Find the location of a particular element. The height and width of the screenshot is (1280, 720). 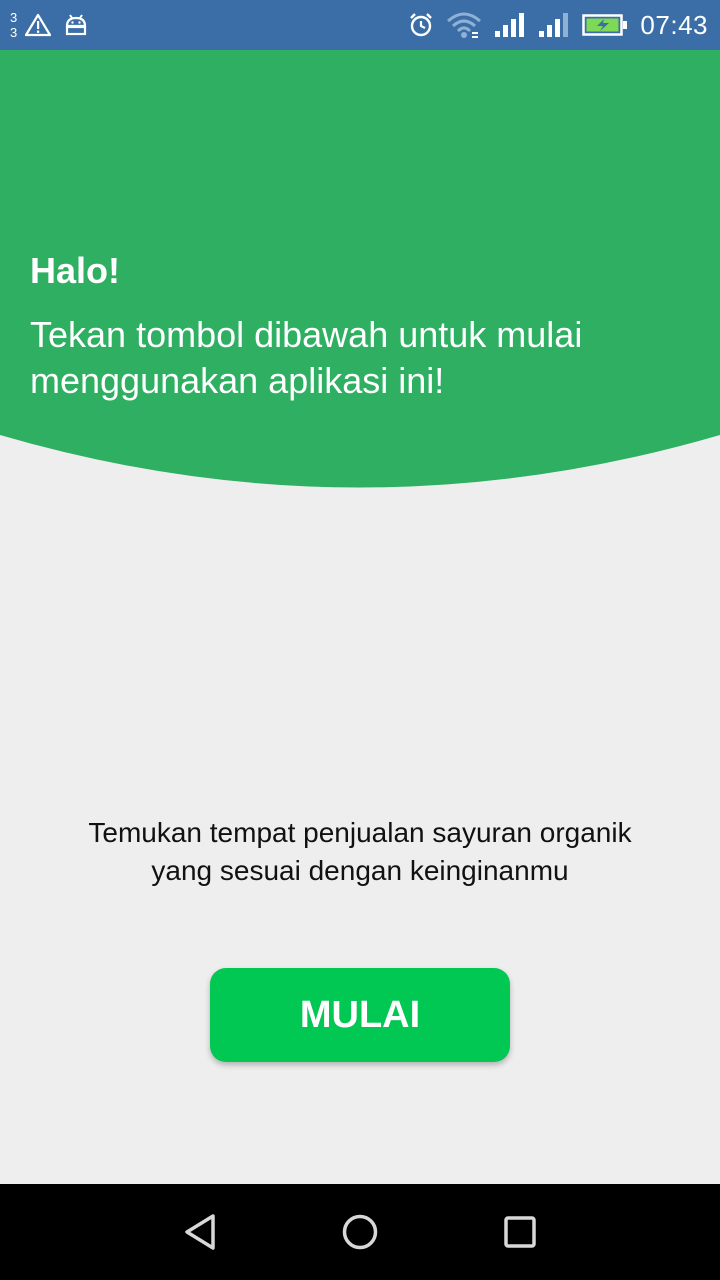

wifi-icon is located at coordinates (464, 25).